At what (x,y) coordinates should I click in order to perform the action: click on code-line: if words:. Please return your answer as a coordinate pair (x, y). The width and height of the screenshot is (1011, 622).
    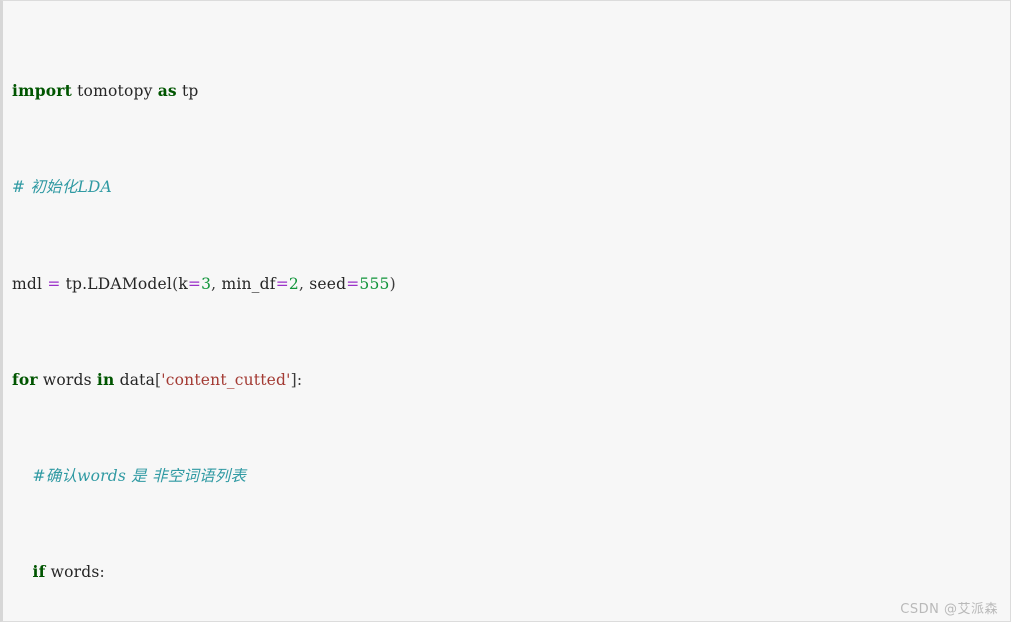
    Looking at the image, I should click on (68, 572).